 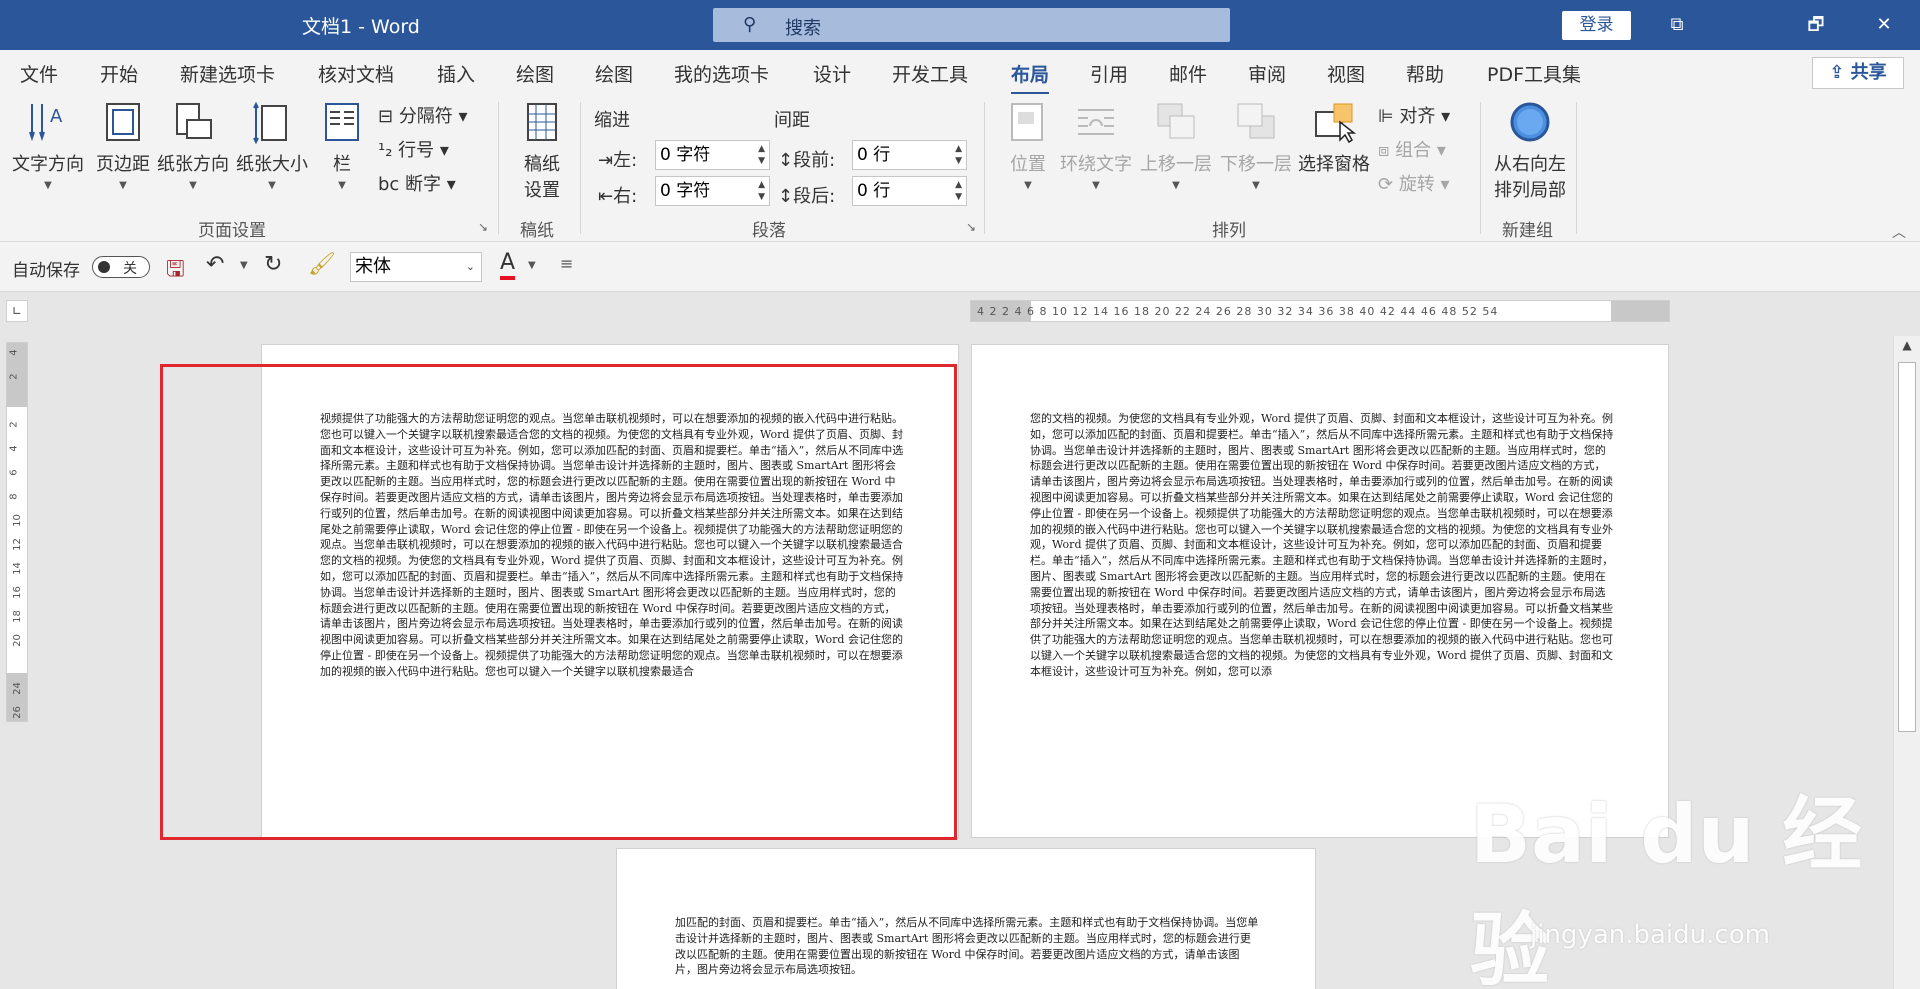 I want to click on scroll-thumb, so click(x=1907, y=547).